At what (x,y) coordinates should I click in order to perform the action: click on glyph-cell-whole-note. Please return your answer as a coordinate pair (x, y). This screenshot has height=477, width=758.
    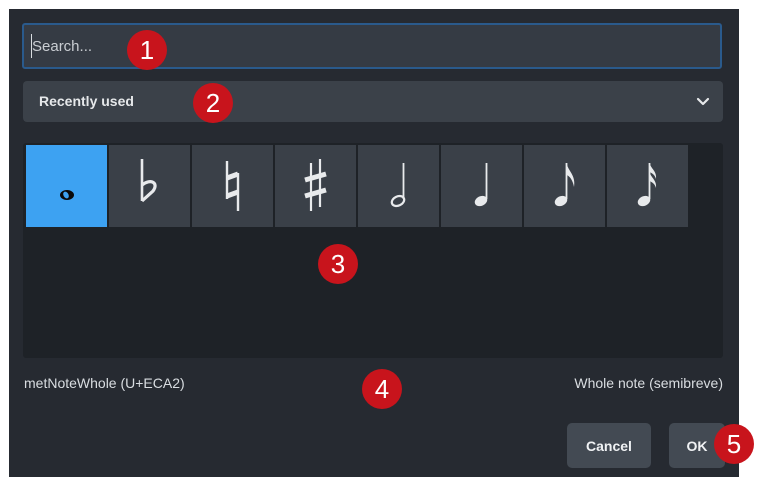
    Looking at the image, I should click on (66, 186).